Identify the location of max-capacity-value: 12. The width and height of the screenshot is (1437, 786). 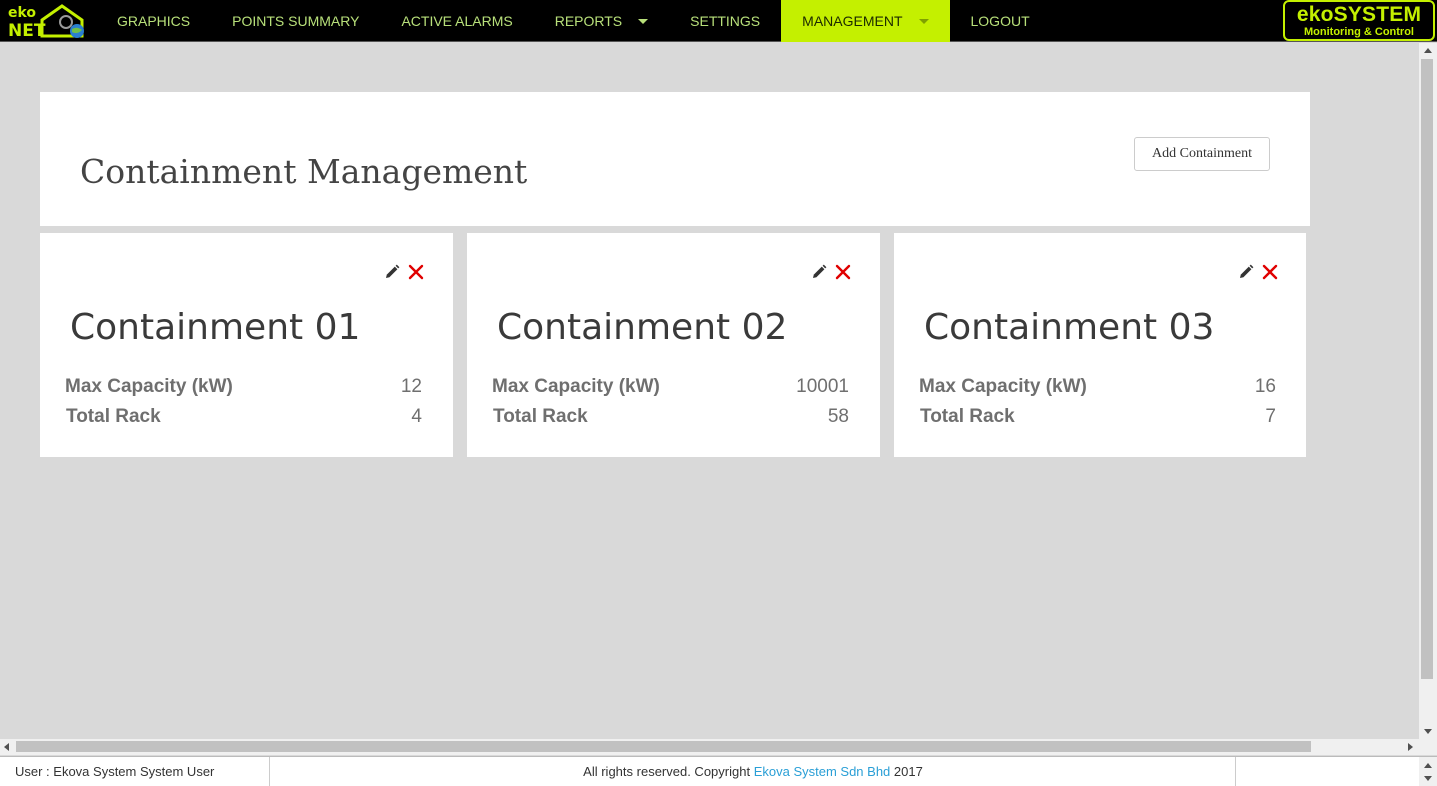
(411, 386).